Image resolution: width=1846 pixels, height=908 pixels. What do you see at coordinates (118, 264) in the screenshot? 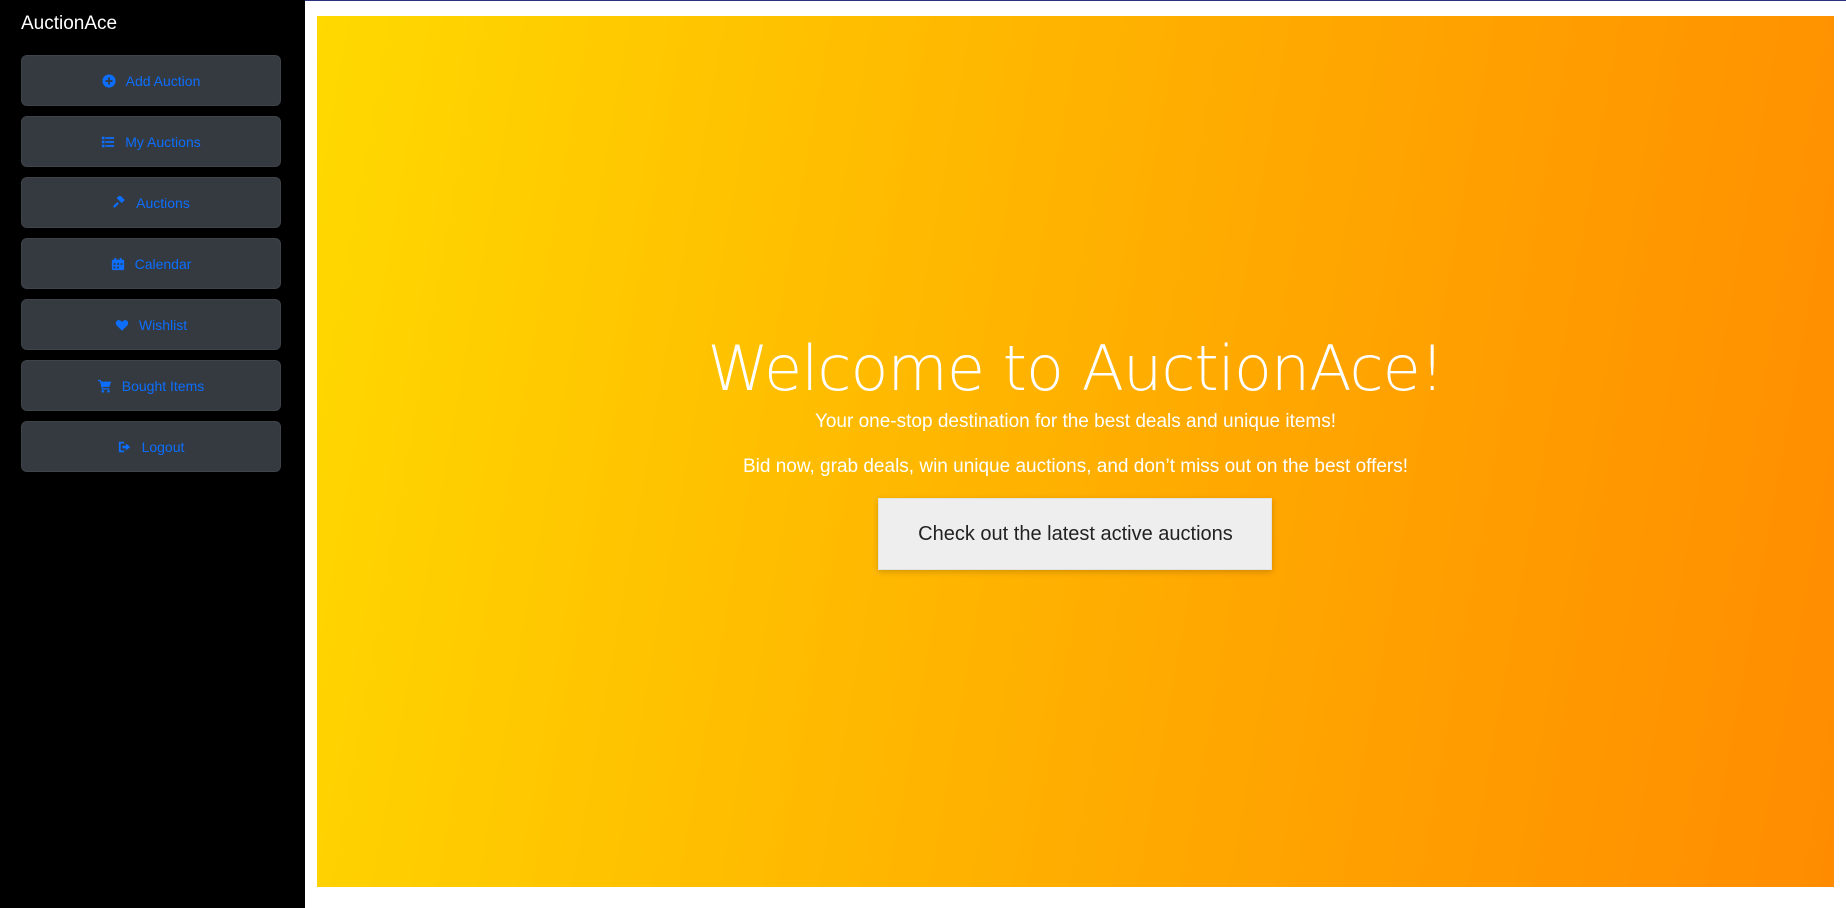
I see `calendar-icon` at bounding box center [118, 264].